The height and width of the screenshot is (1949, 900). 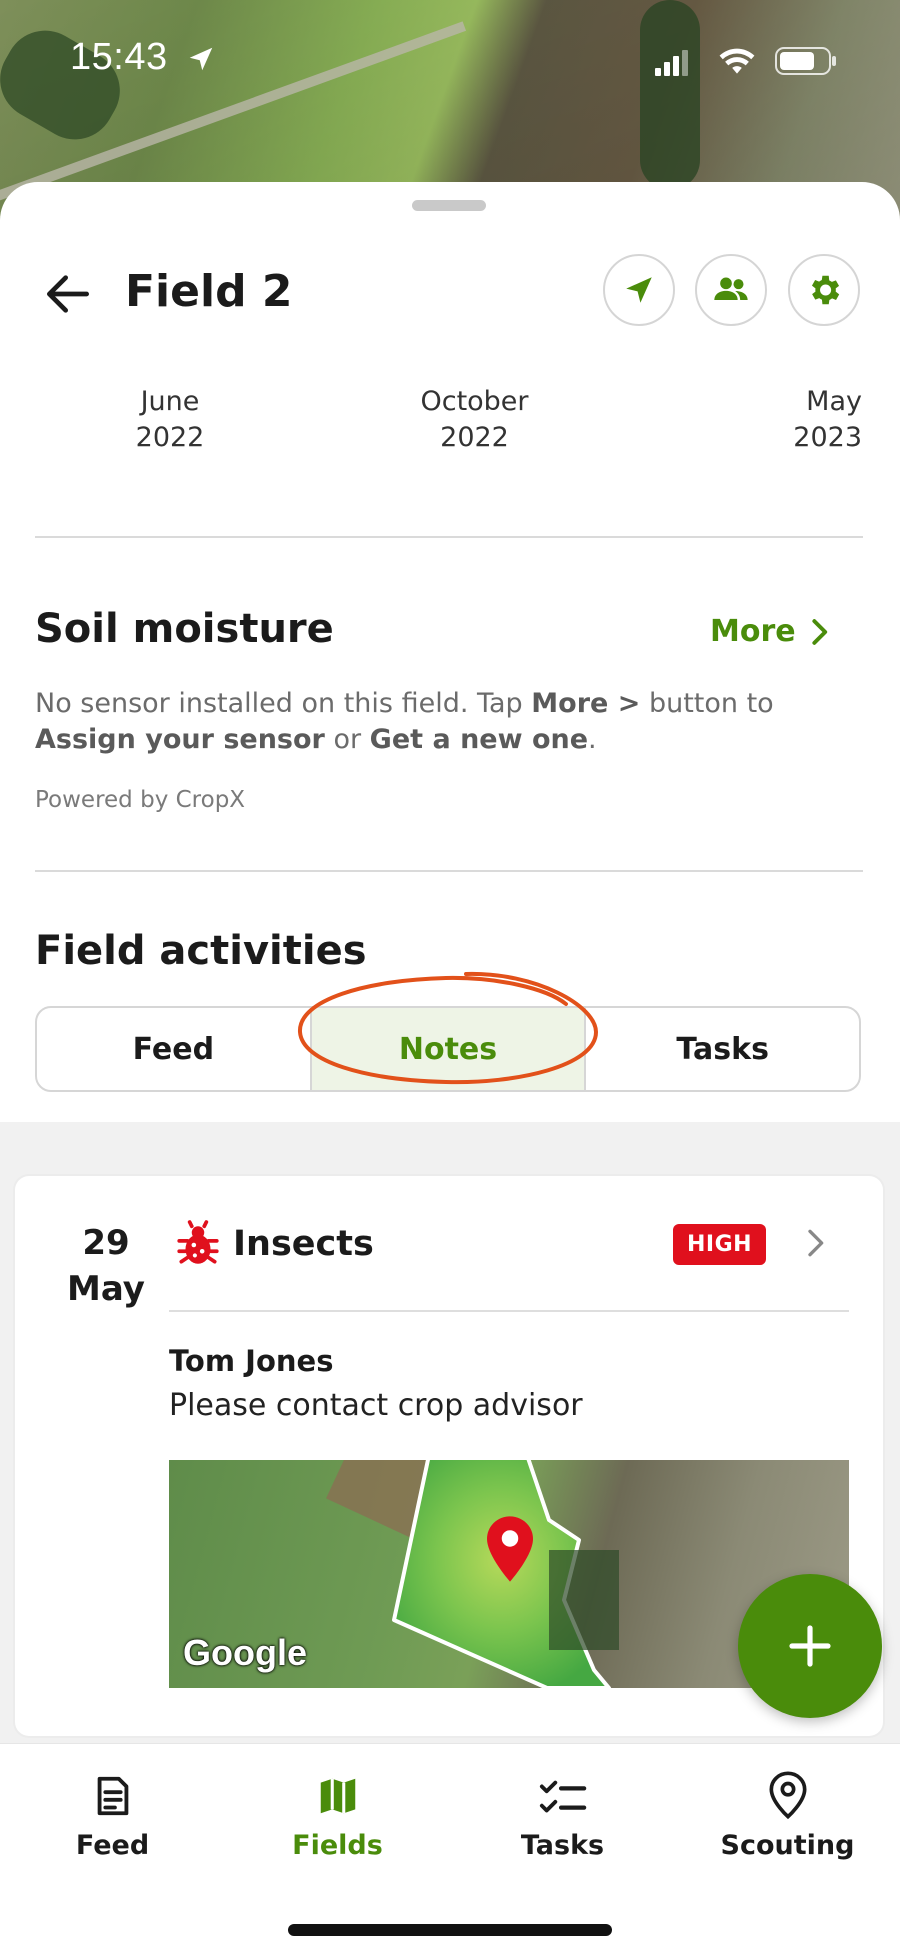 I want to click on note-month: May, so click(x=106, y=1289).